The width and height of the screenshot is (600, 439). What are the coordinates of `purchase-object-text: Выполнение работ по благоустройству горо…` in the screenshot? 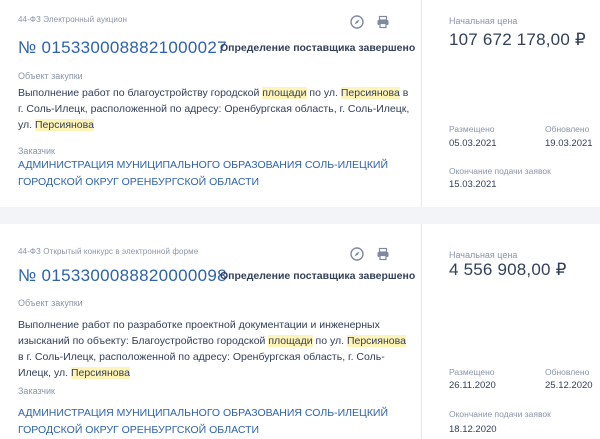 It's located at (215, 109).